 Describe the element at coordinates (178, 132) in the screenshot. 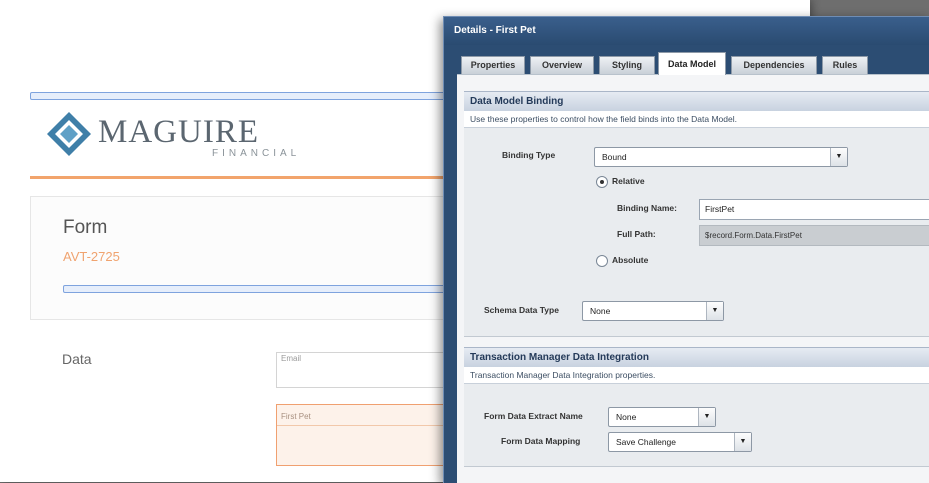

I see `logo-wordmark: MAGUIRE` at that location.